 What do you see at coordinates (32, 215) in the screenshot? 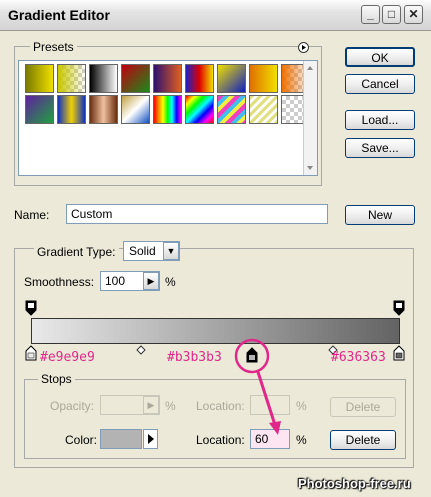
I see `name-label: Name:` at bounding box center [32, 215].